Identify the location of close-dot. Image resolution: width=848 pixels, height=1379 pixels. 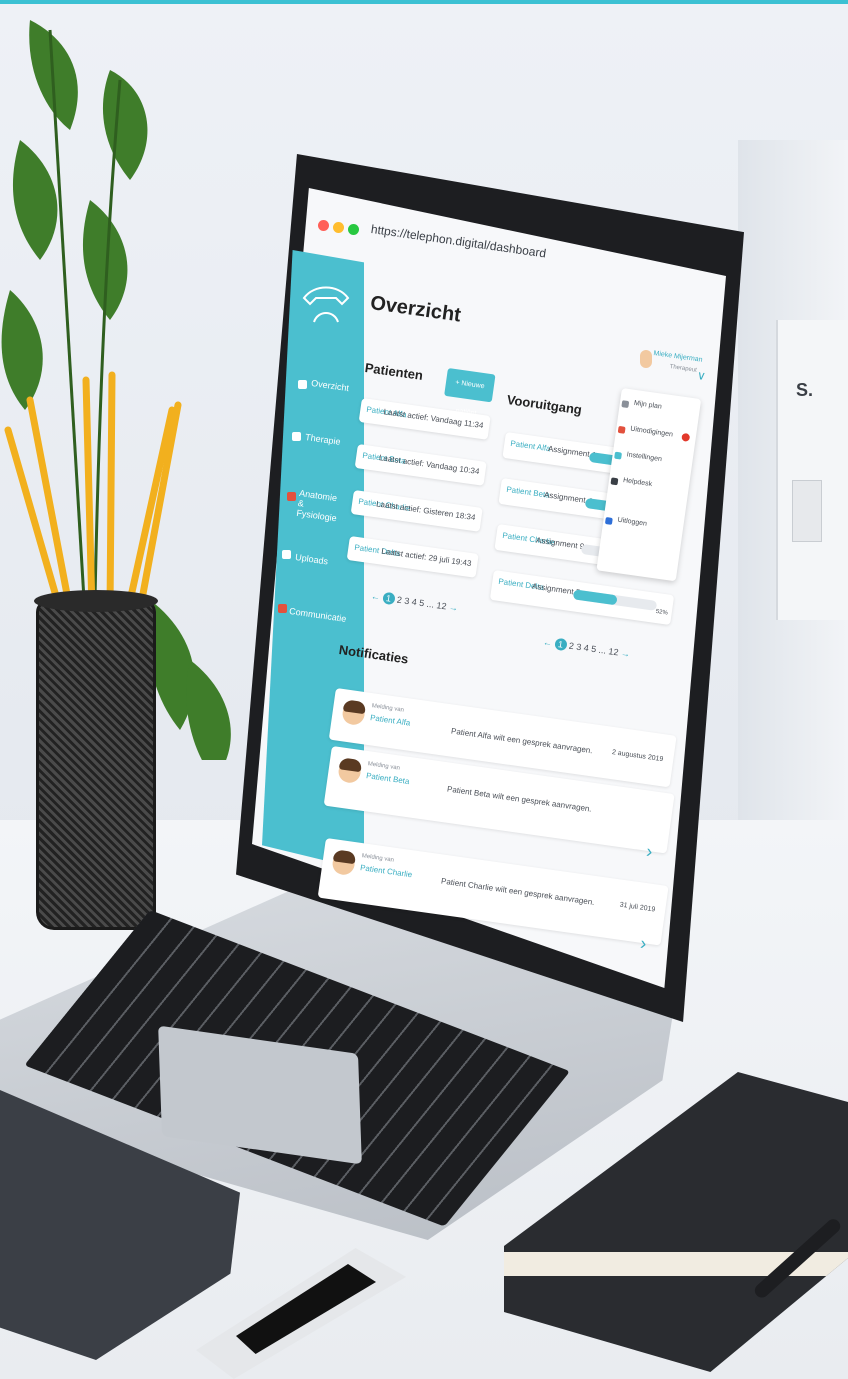
(323, 225).